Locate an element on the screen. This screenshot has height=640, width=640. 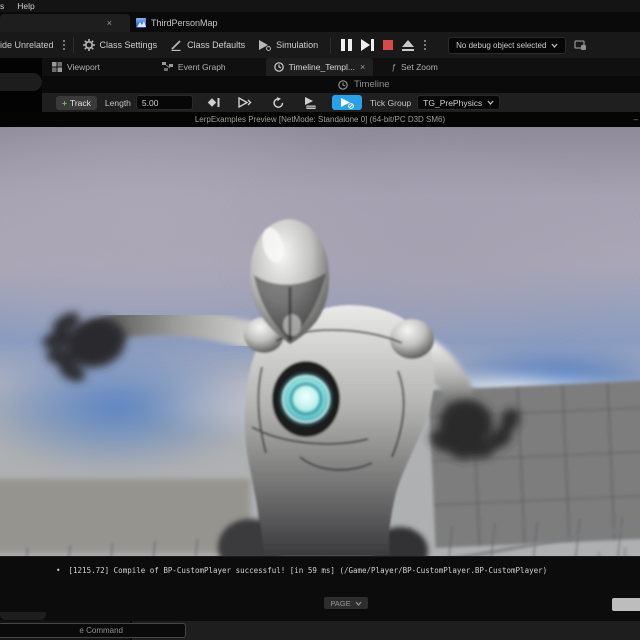
left-panel-searchbox-partial is located at coordinates (21, 82).